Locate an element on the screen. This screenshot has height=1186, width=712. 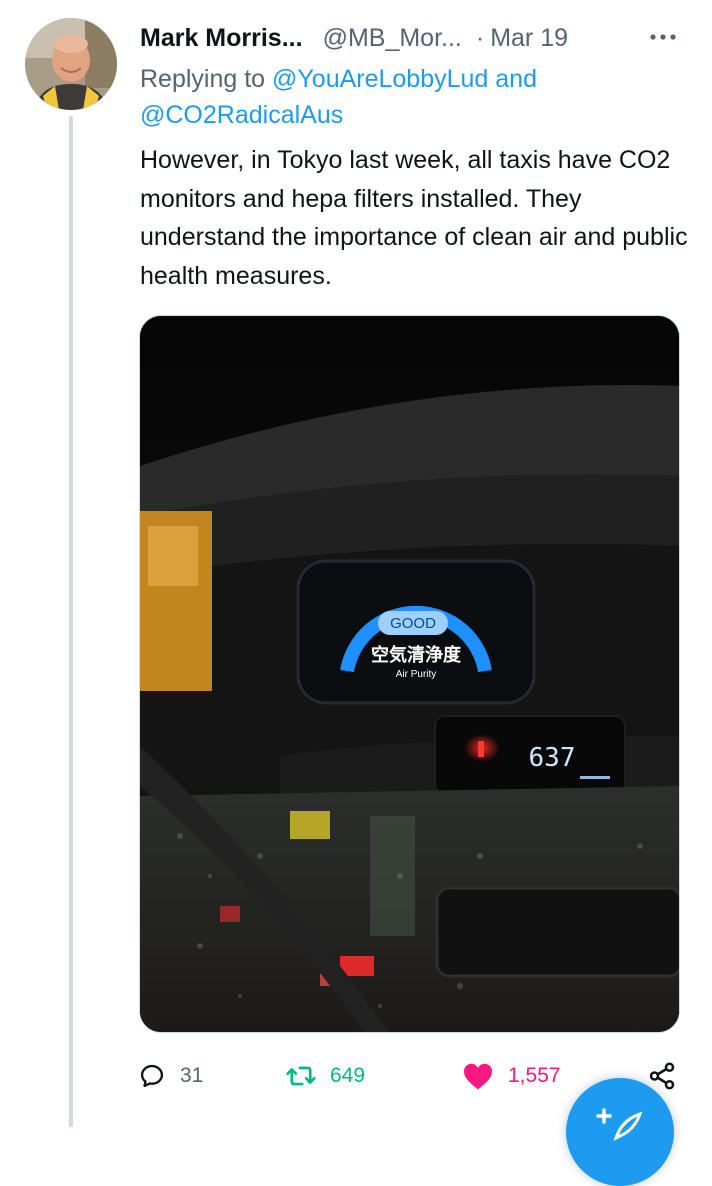
mention-joiner: and is located at coordinates (516, 79).